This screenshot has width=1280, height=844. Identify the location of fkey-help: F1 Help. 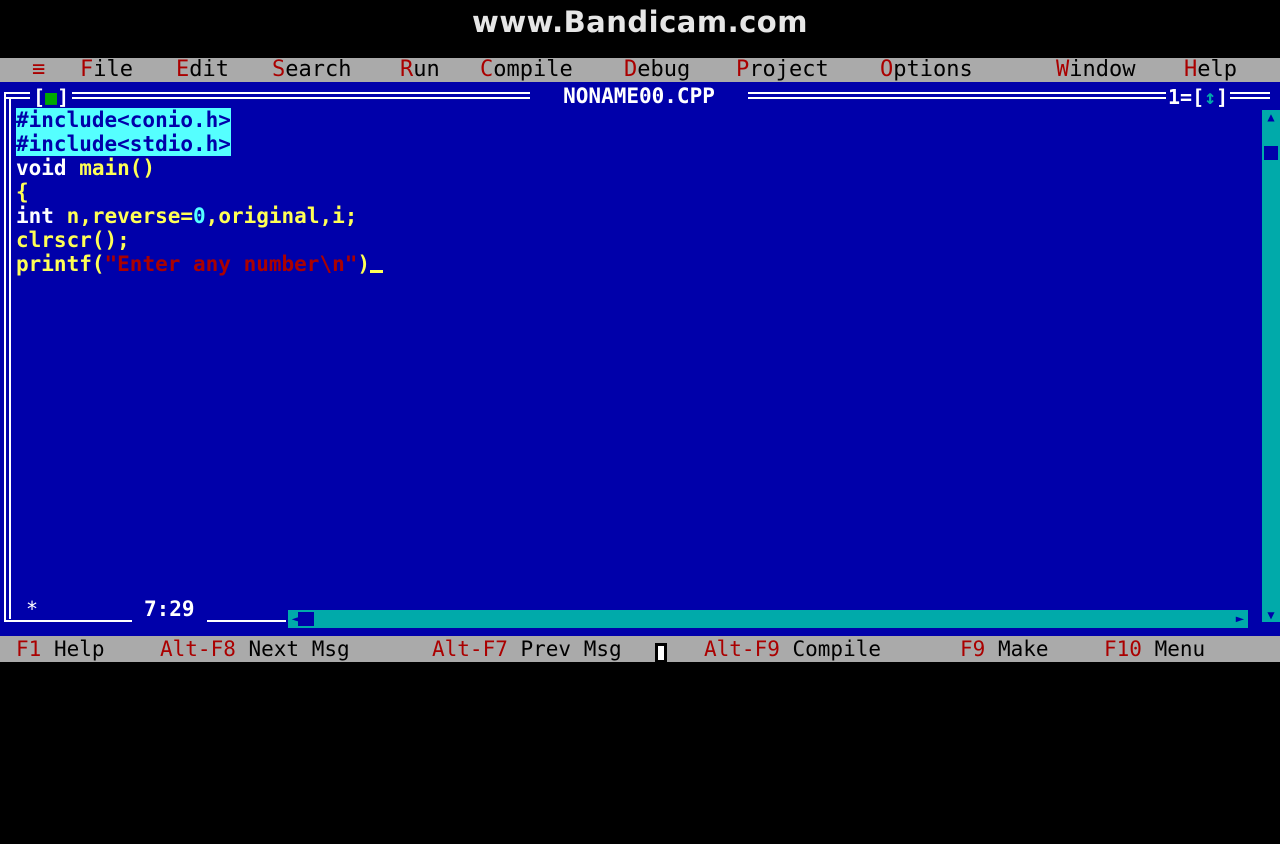
(60, 649).